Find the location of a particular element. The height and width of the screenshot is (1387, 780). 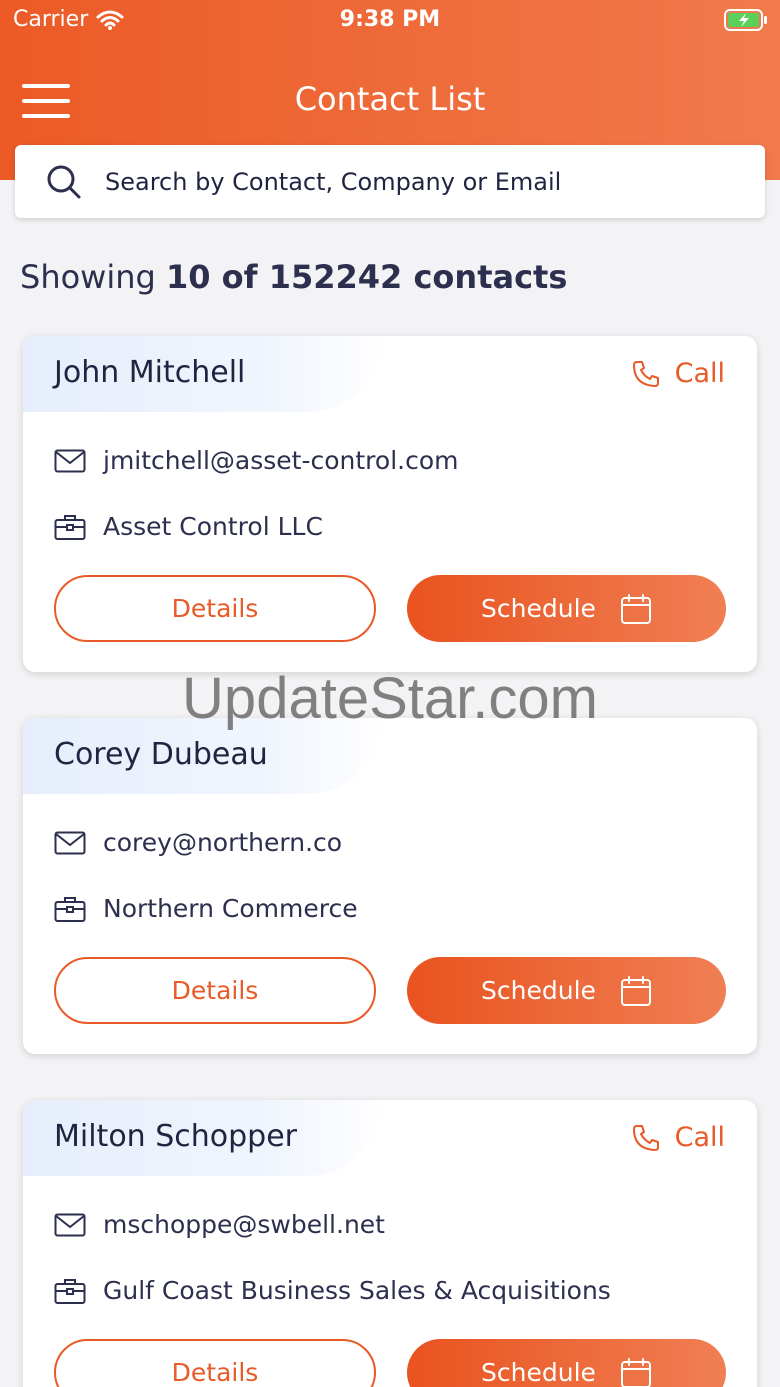

contact-email-row: corey@northern.co is located at coordinates (198, 842).